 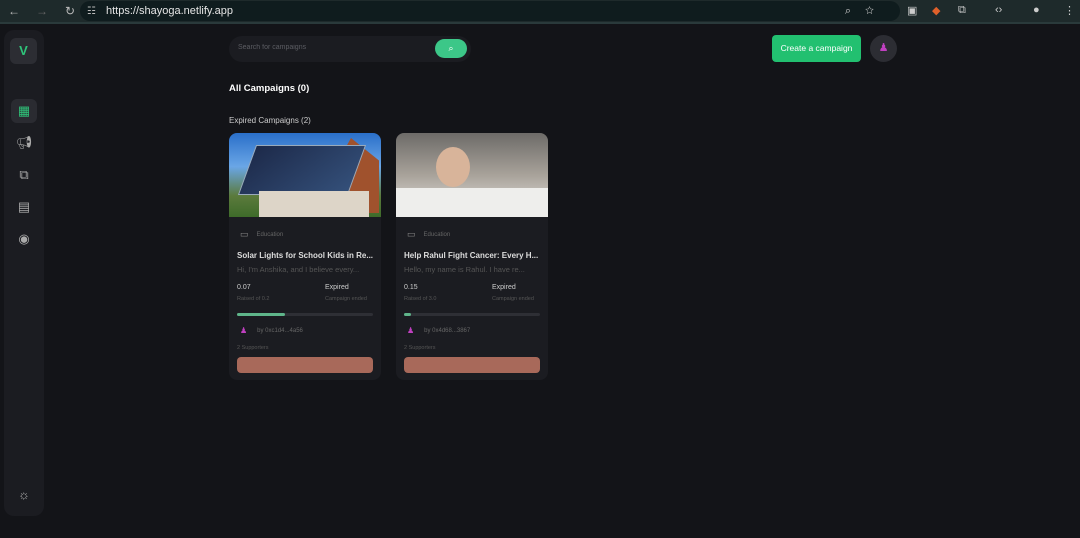 I want to click on raised-label: Raised of 3.0, so click(x=420, y=299).